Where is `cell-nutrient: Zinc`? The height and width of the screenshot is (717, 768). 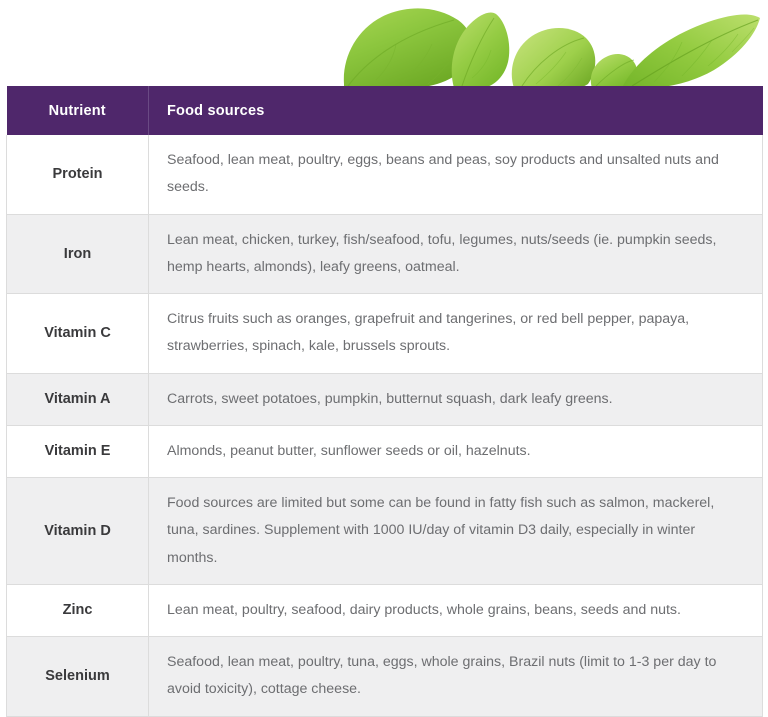
cell-nutrient: Zinc is located at coordinates (77, 611).